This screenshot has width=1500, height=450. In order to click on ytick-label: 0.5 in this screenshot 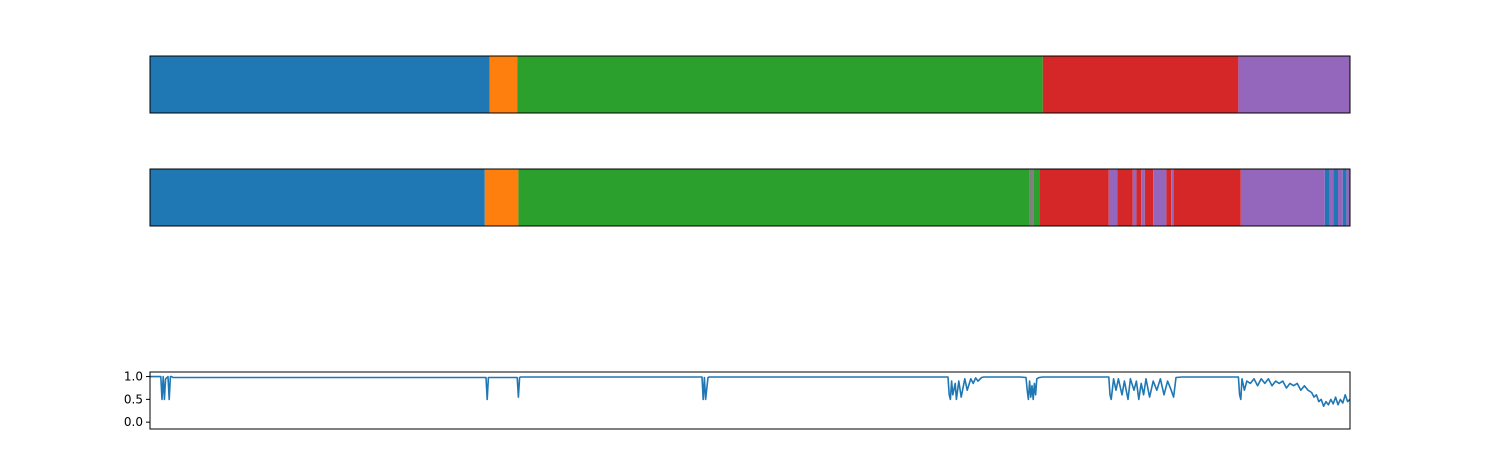, I will do `click(133, 399)`.